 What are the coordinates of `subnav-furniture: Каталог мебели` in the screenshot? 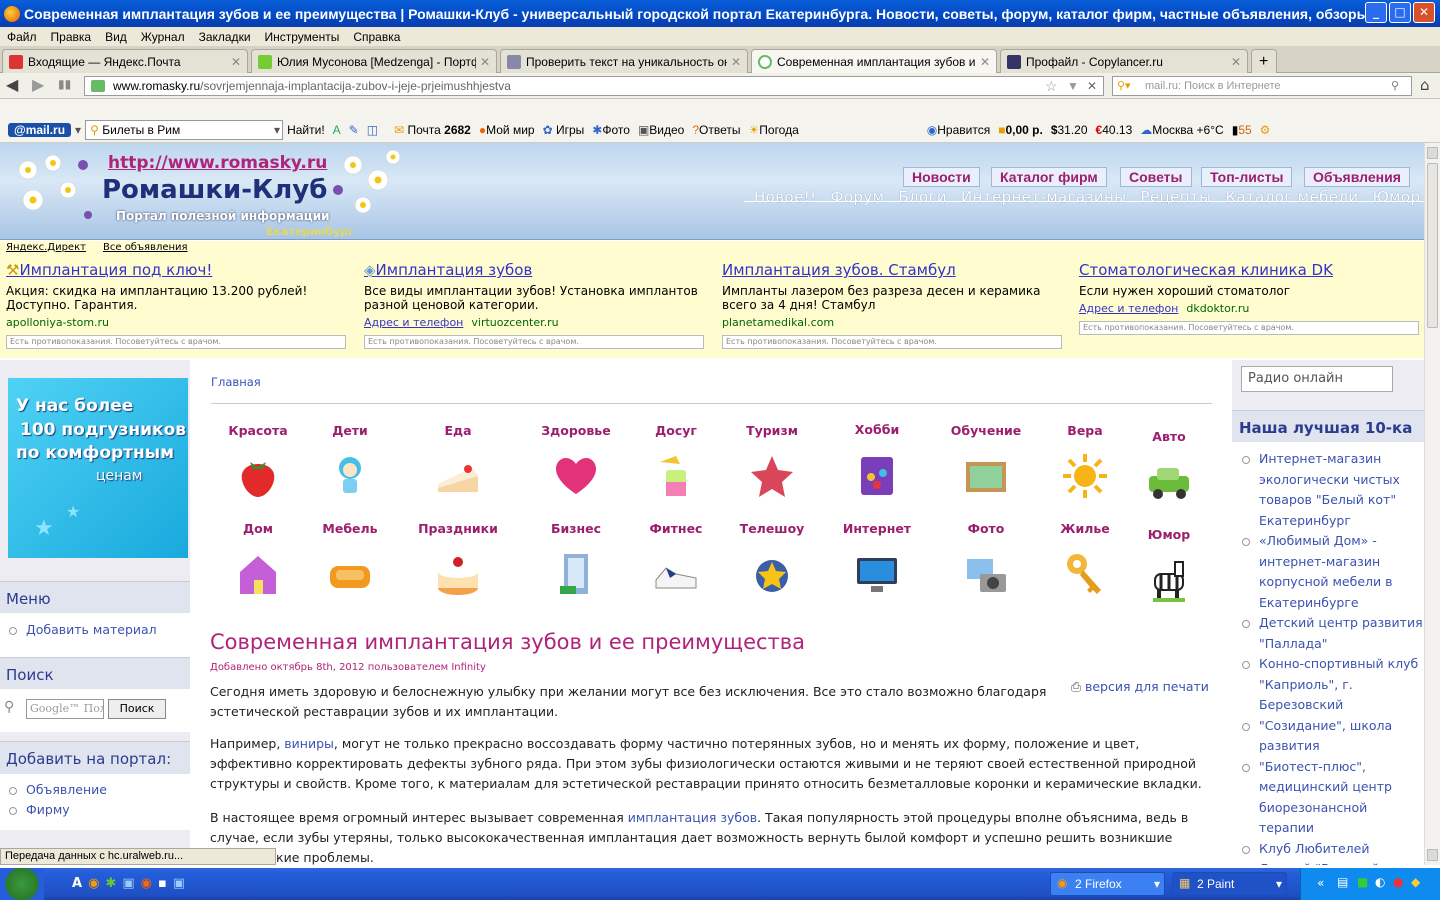 It's located at (1291, 197).